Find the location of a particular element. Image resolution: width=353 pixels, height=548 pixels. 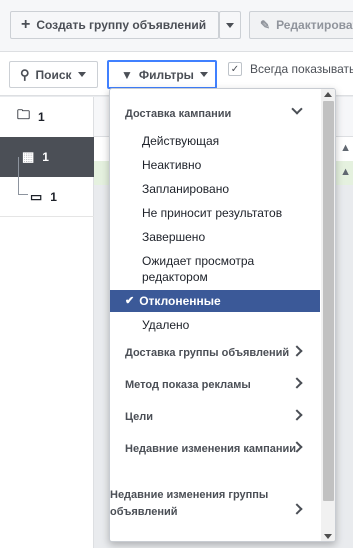

filter-option-rejected: ✔ Отклоненные is located at coordinates (215, 301).